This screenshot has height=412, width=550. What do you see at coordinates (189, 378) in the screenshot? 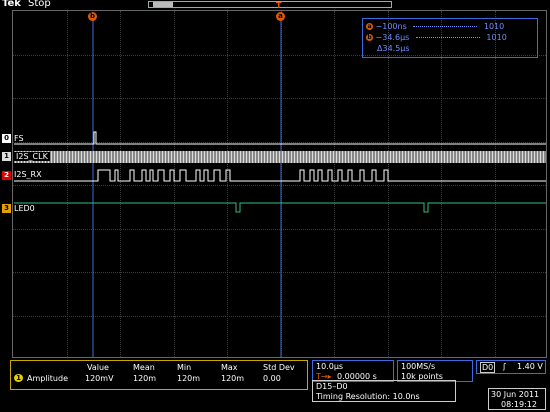
I see `meas-min: 120m` at bounding box center [189, 378].